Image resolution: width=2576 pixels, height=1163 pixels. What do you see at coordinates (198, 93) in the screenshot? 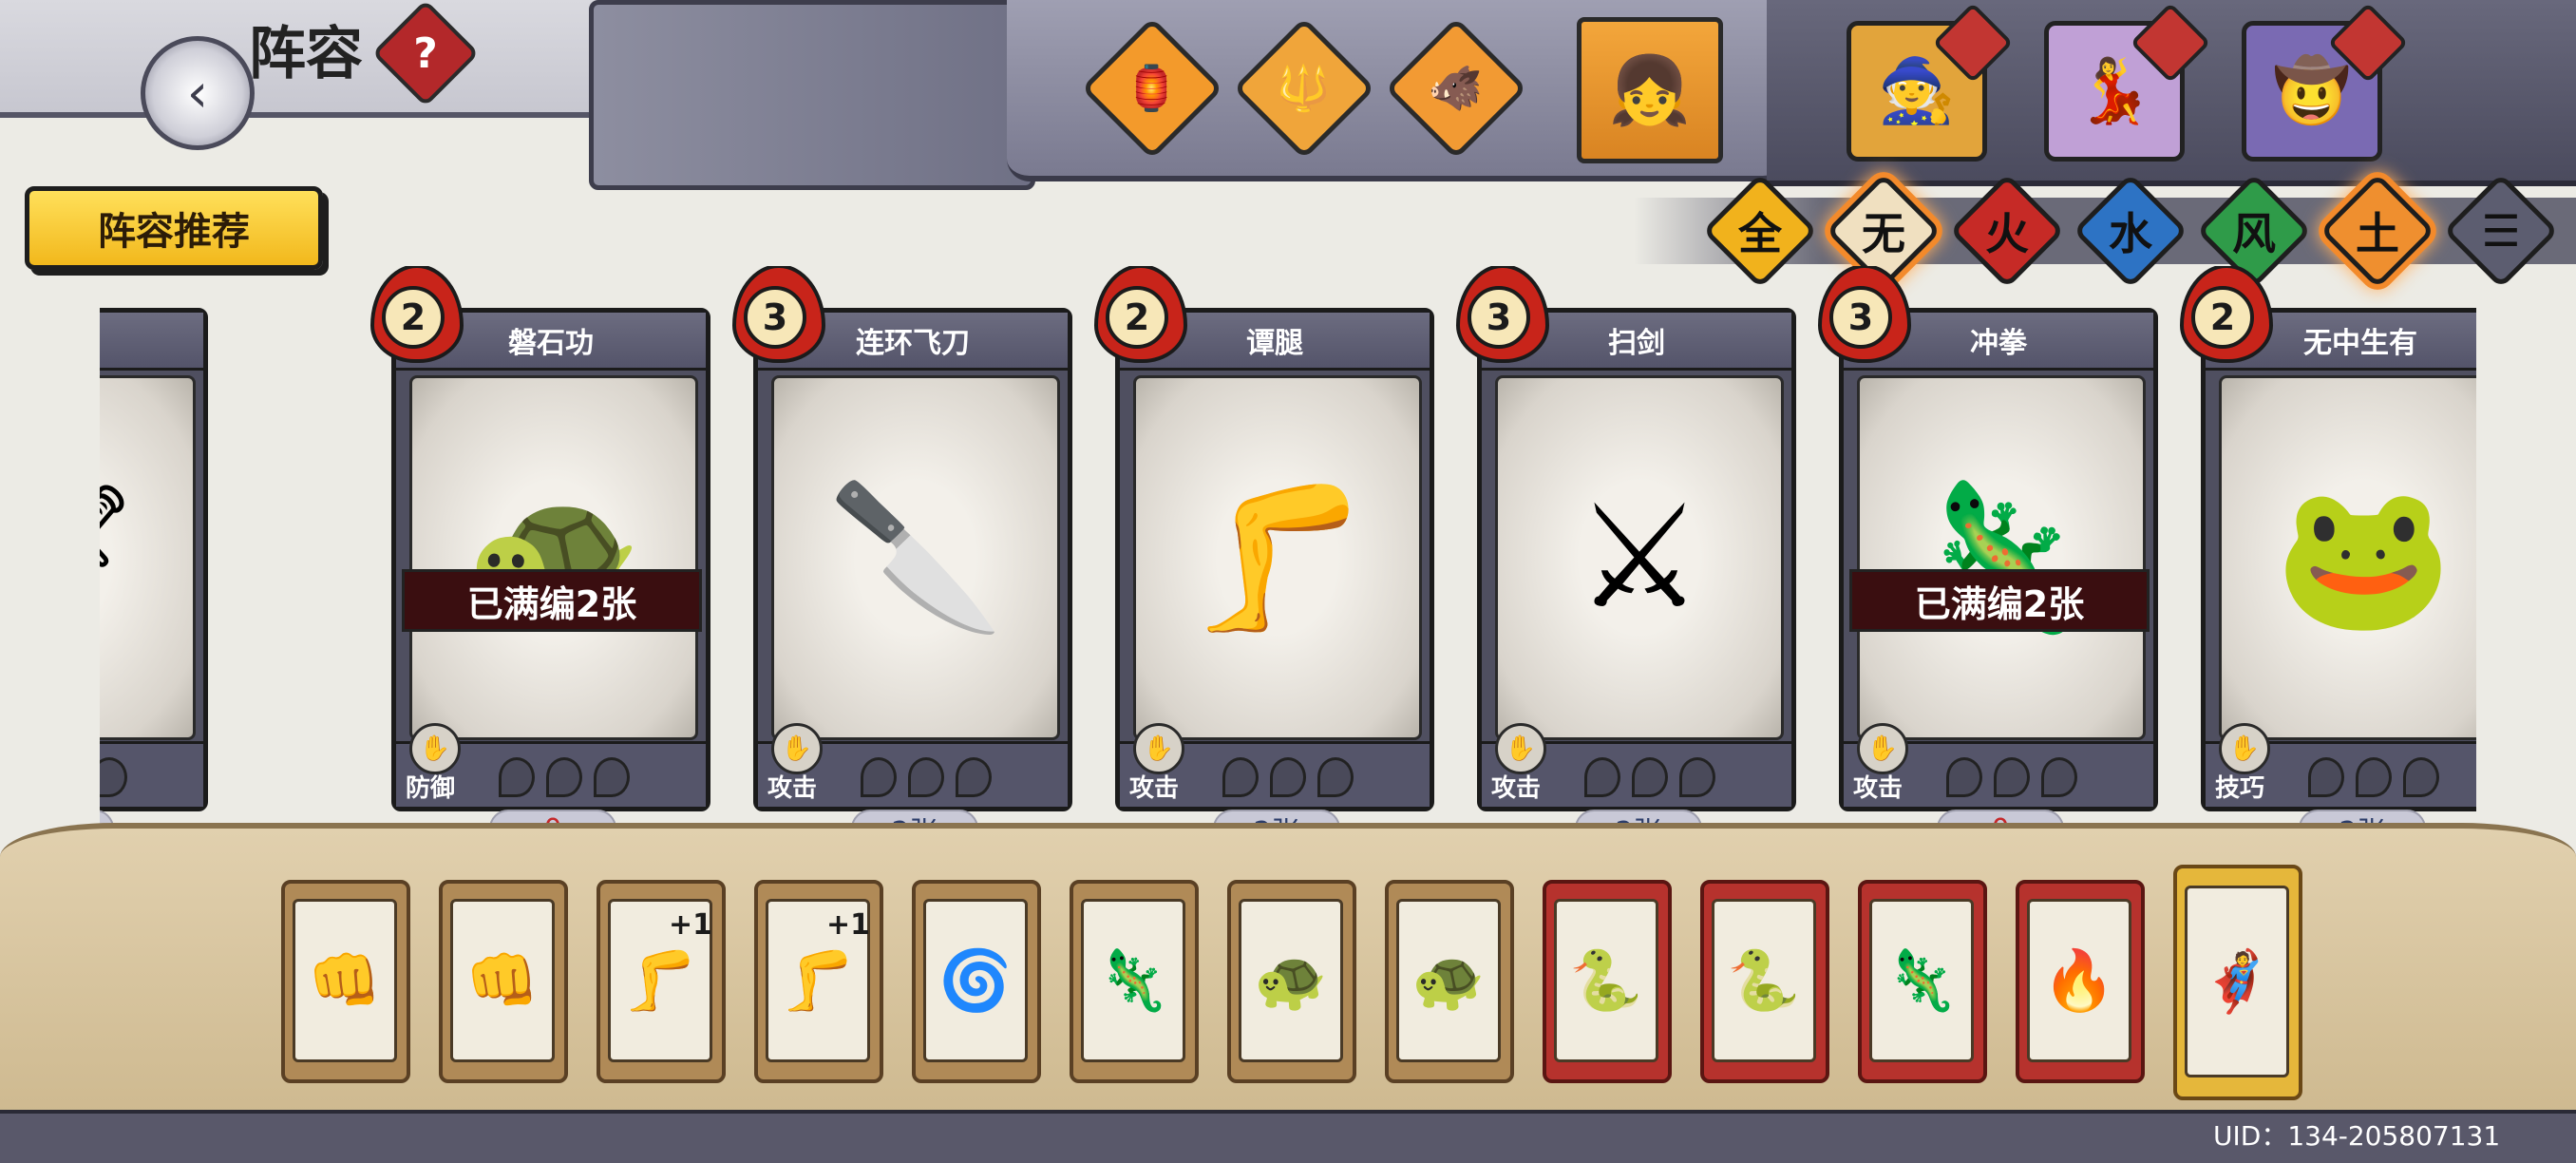
I see `back-button: ‹` at bounding box center [198, 93].